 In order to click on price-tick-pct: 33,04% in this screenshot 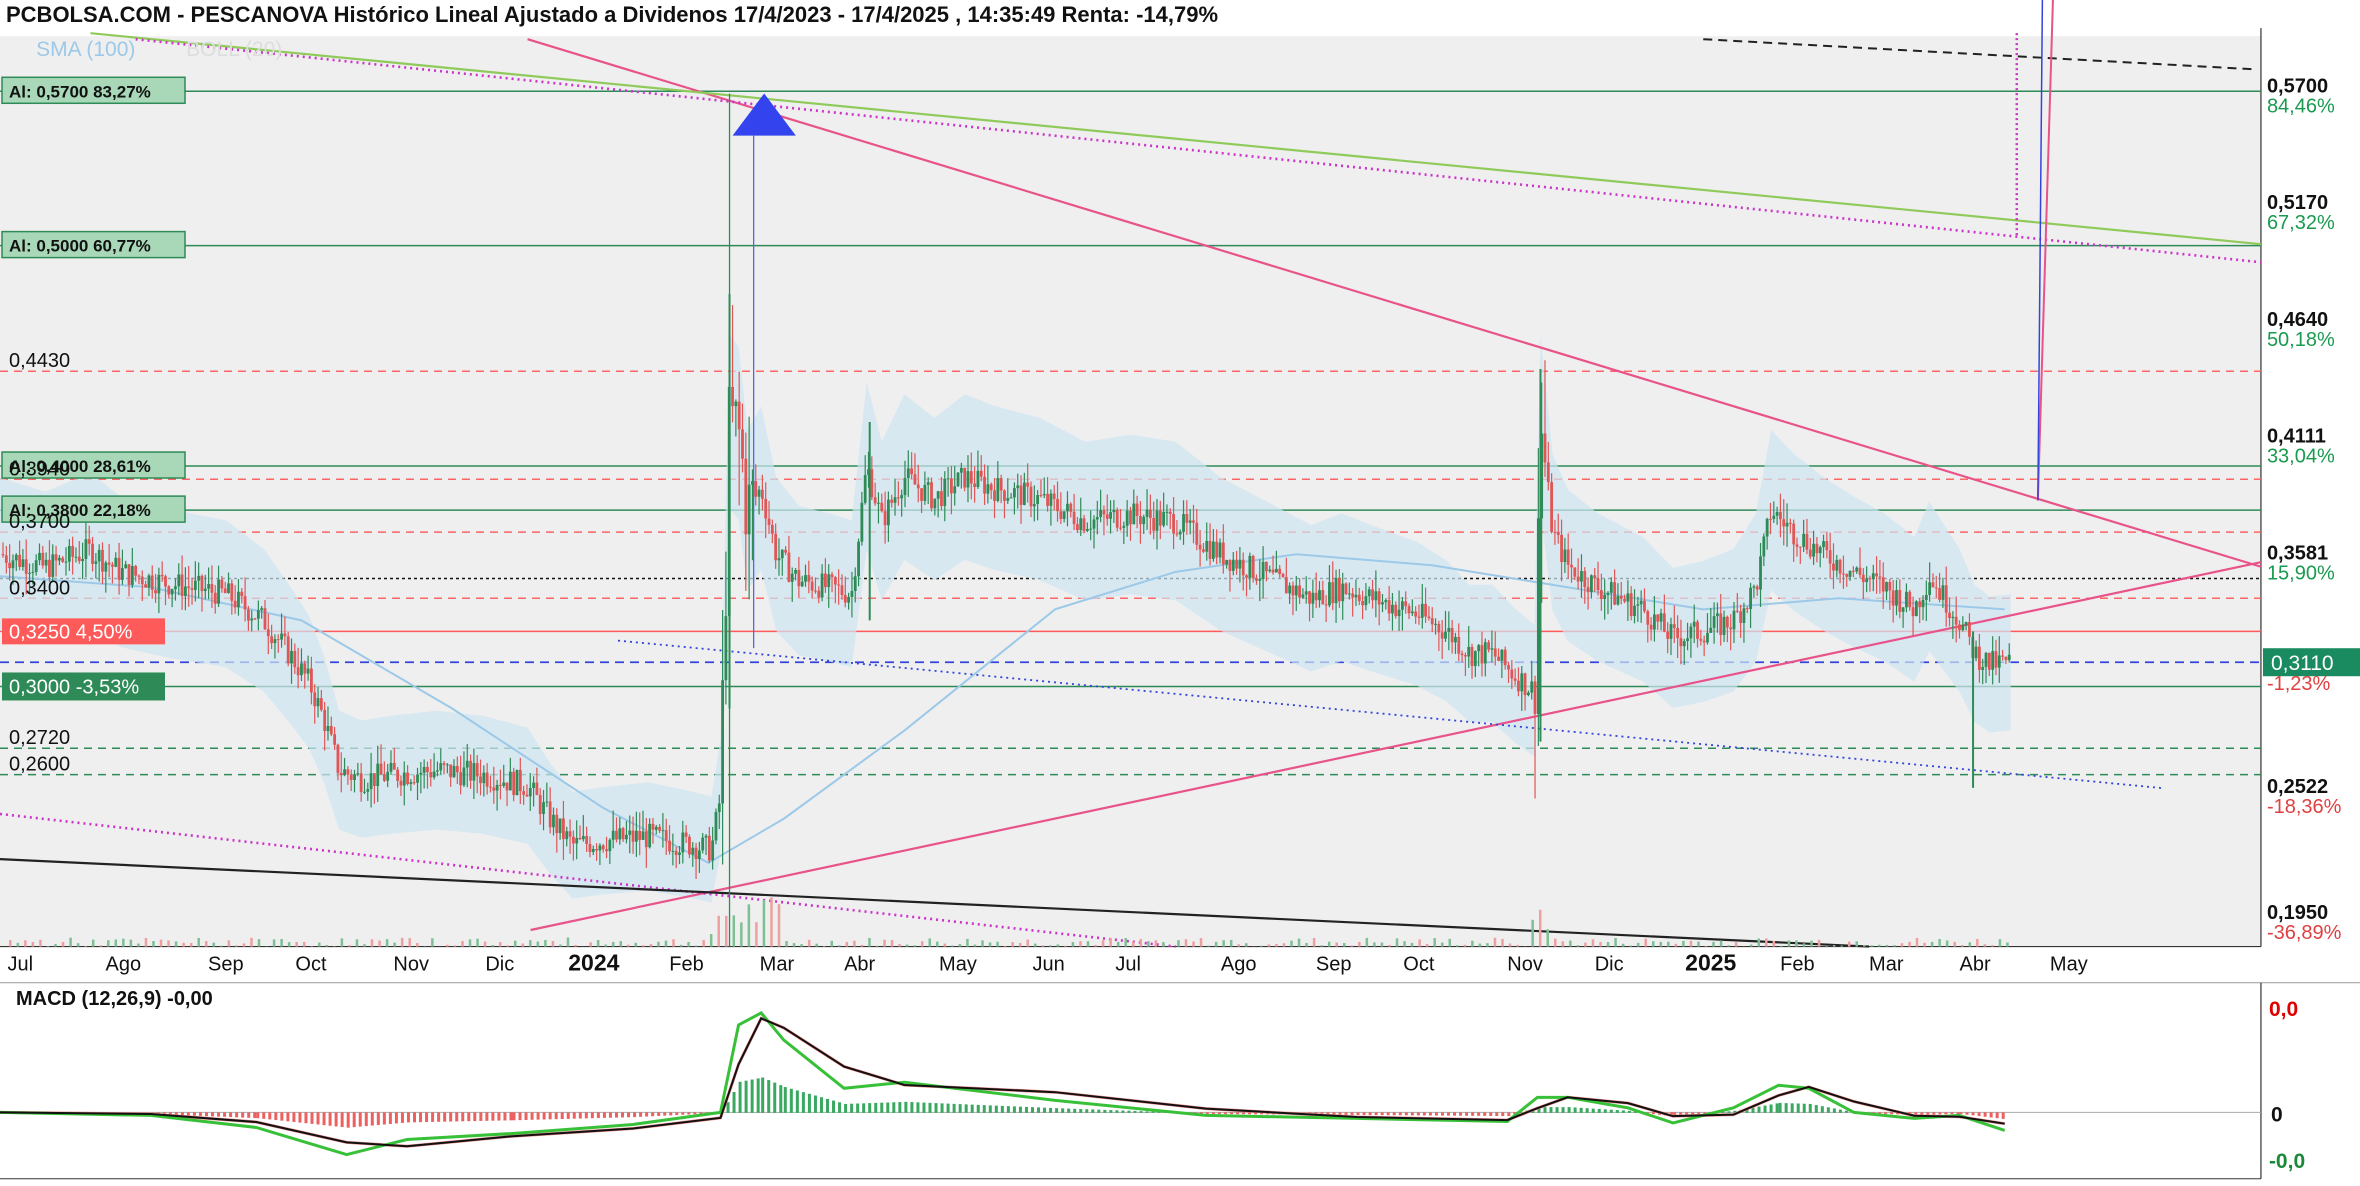, I will do `click(2301, 457)`.